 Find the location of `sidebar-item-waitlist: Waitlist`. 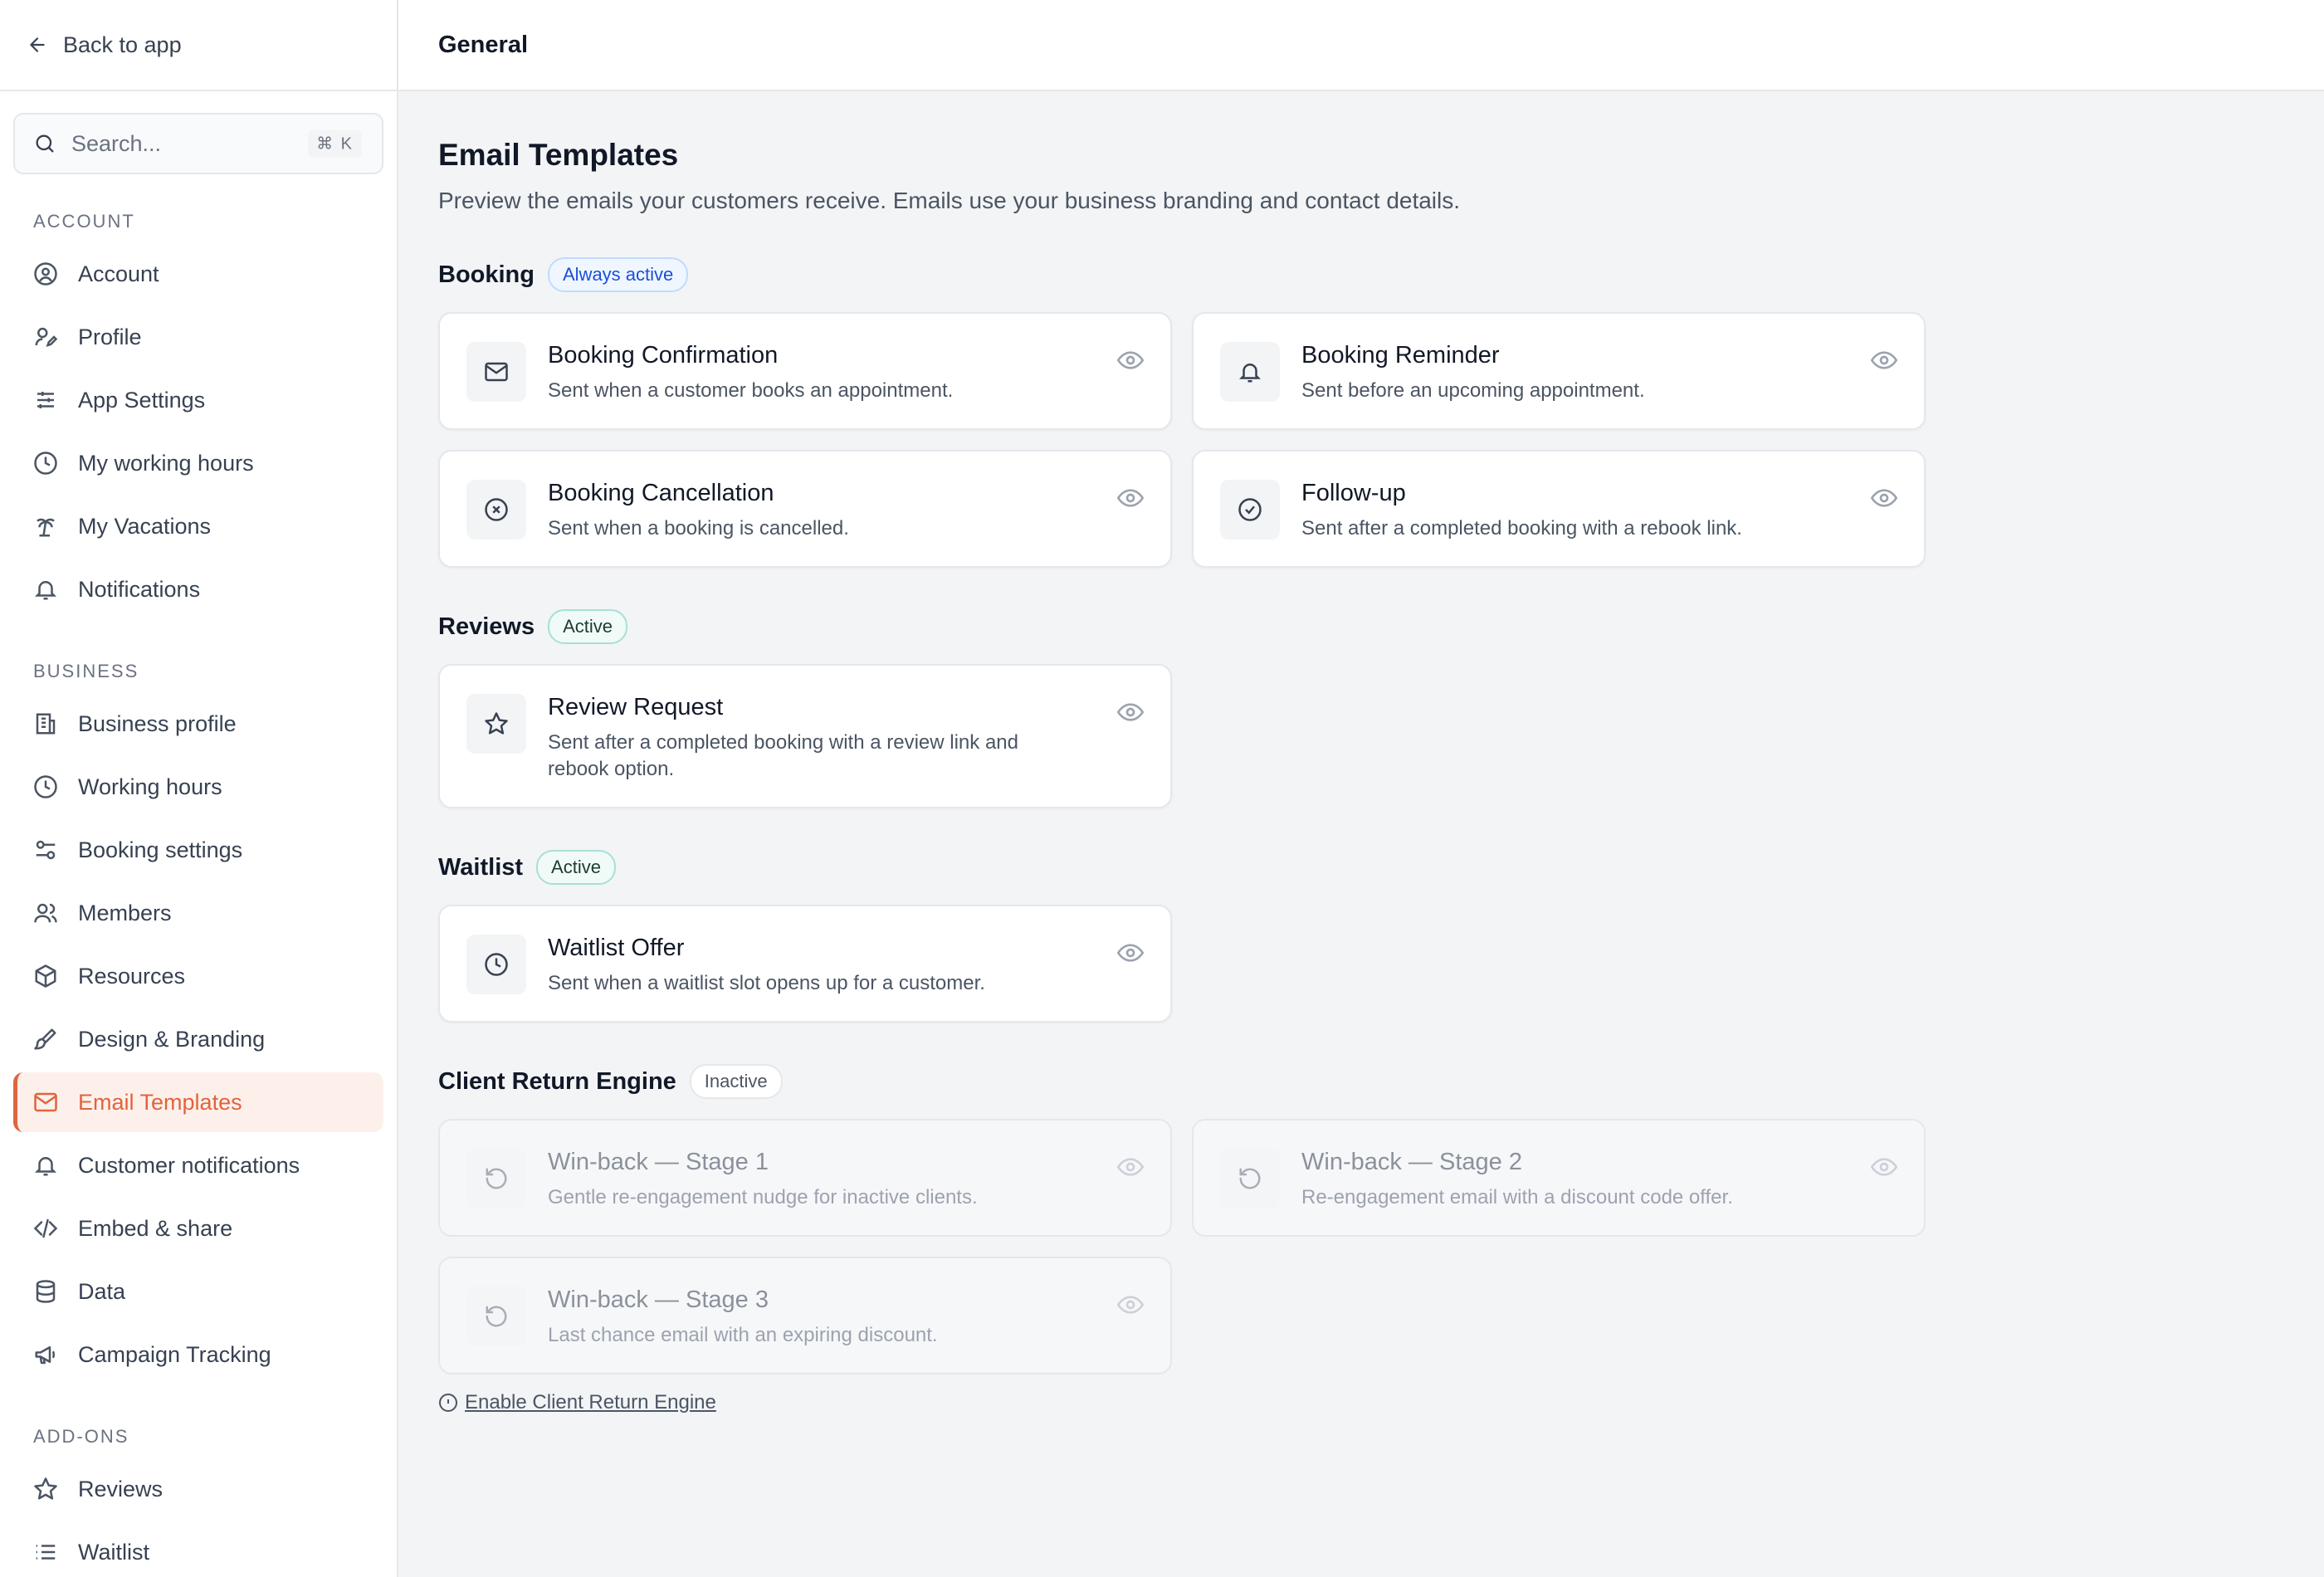

sidebar-item-waitlist: Waitlist is located at coordinates (198, 1549).